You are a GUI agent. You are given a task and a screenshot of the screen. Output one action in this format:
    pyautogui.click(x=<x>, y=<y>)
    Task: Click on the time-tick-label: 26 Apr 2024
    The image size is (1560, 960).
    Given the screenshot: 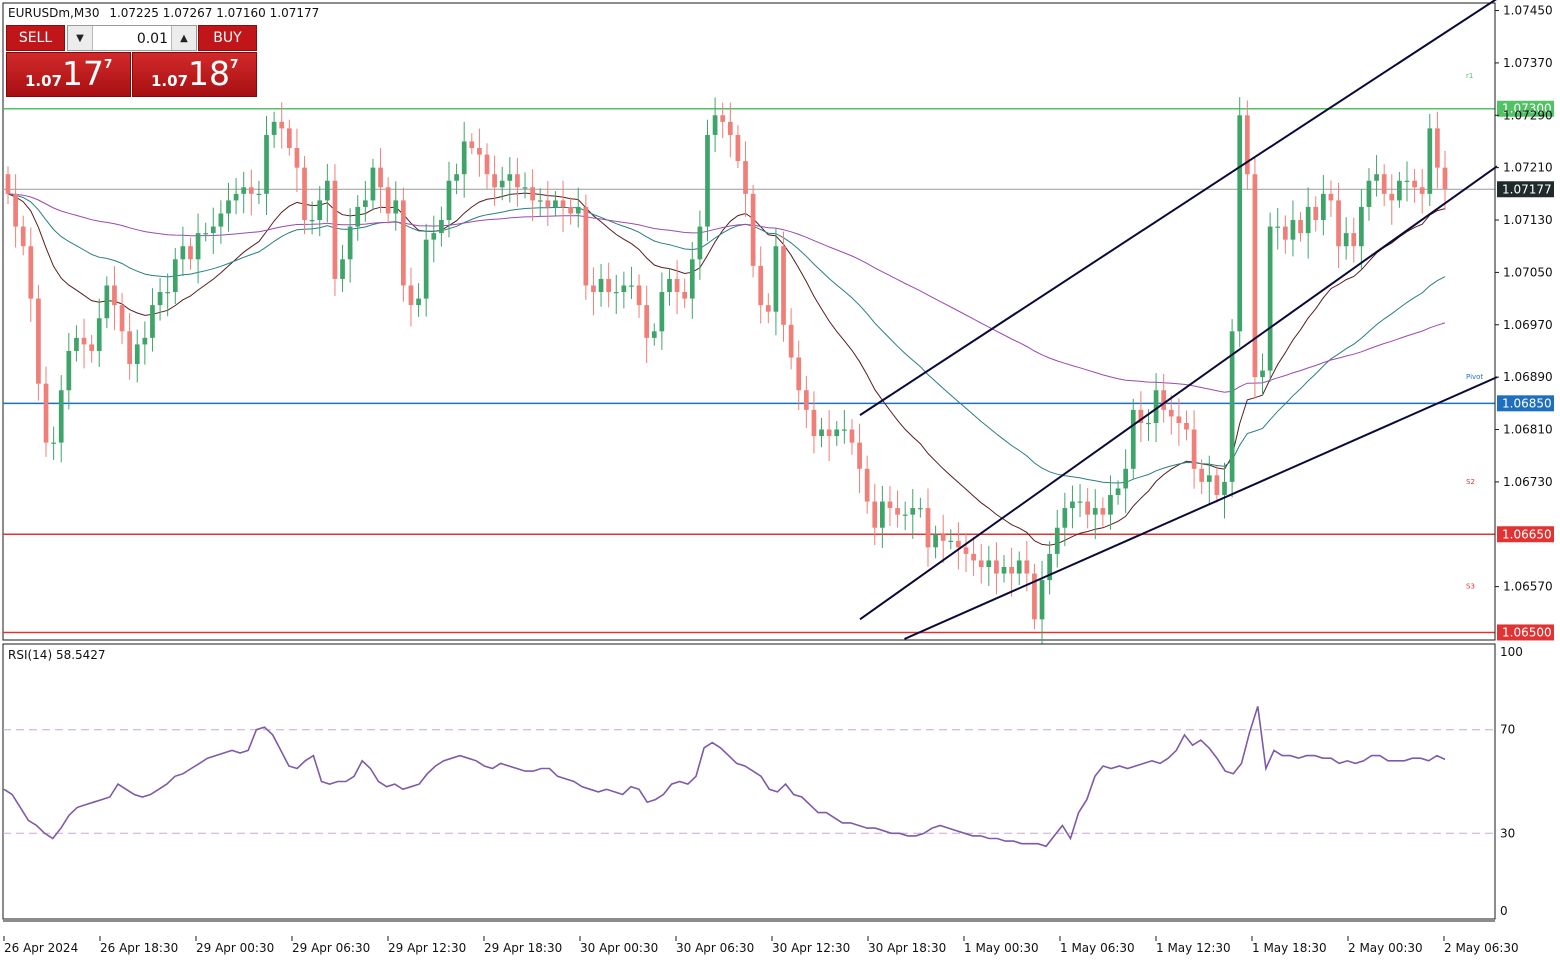 What is the action you would take?
    pyautogui.click(x=41, y=948)
    